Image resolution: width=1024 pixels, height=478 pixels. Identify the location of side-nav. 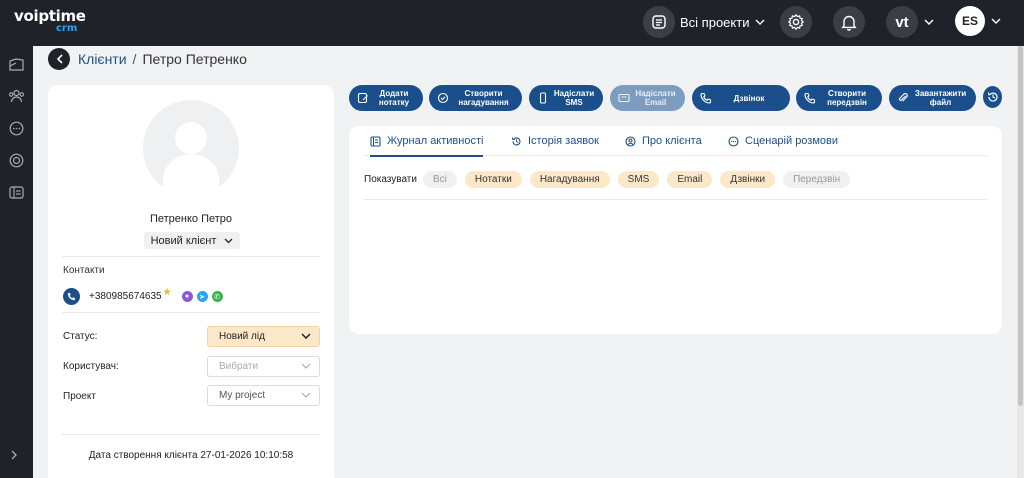
(16, 262).